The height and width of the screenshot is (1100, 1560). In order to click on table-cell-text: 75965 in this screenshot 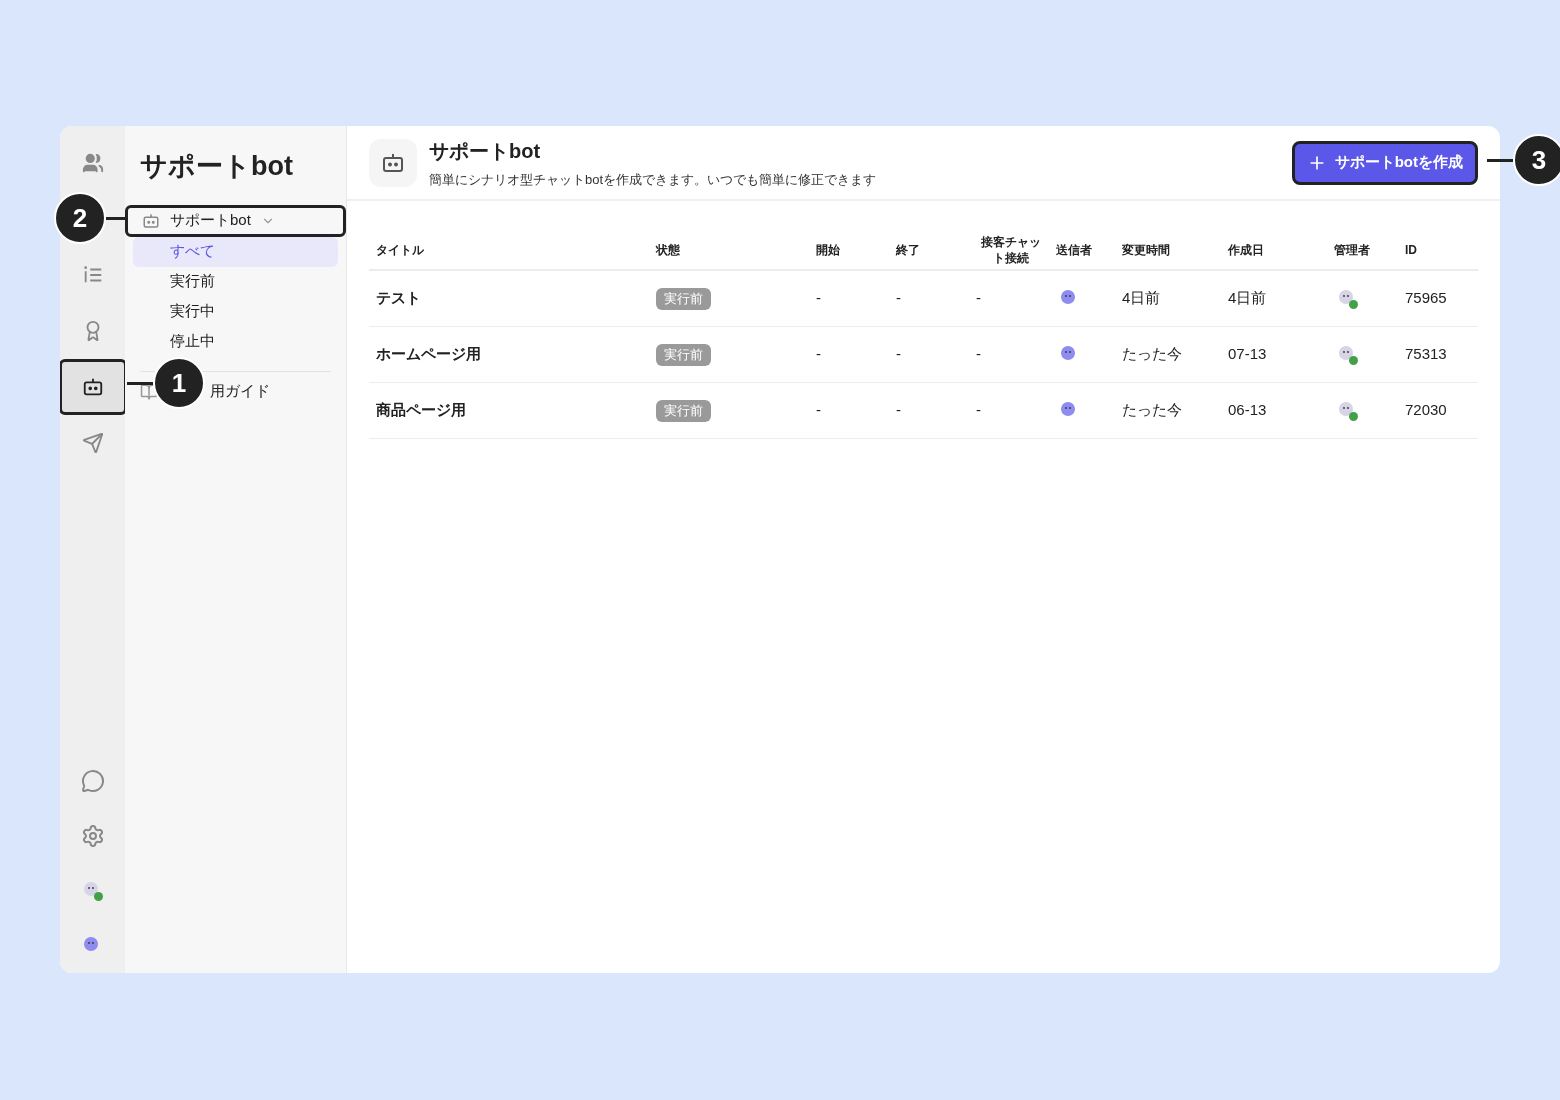, I will do `click(1426, 298)`.